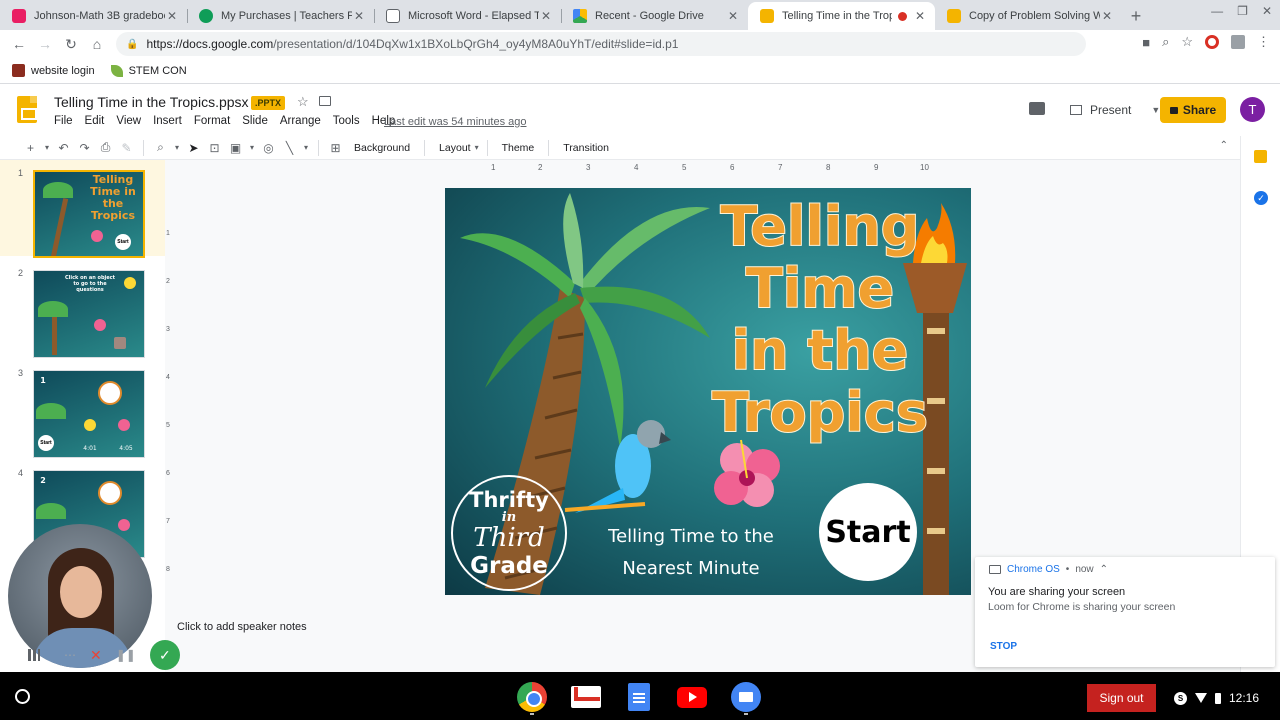 This screenshot has height=720, width=1280. Describe the element at coordinates (126, 448) in the screenshot. I see `answer-label: 4:05` at that location.